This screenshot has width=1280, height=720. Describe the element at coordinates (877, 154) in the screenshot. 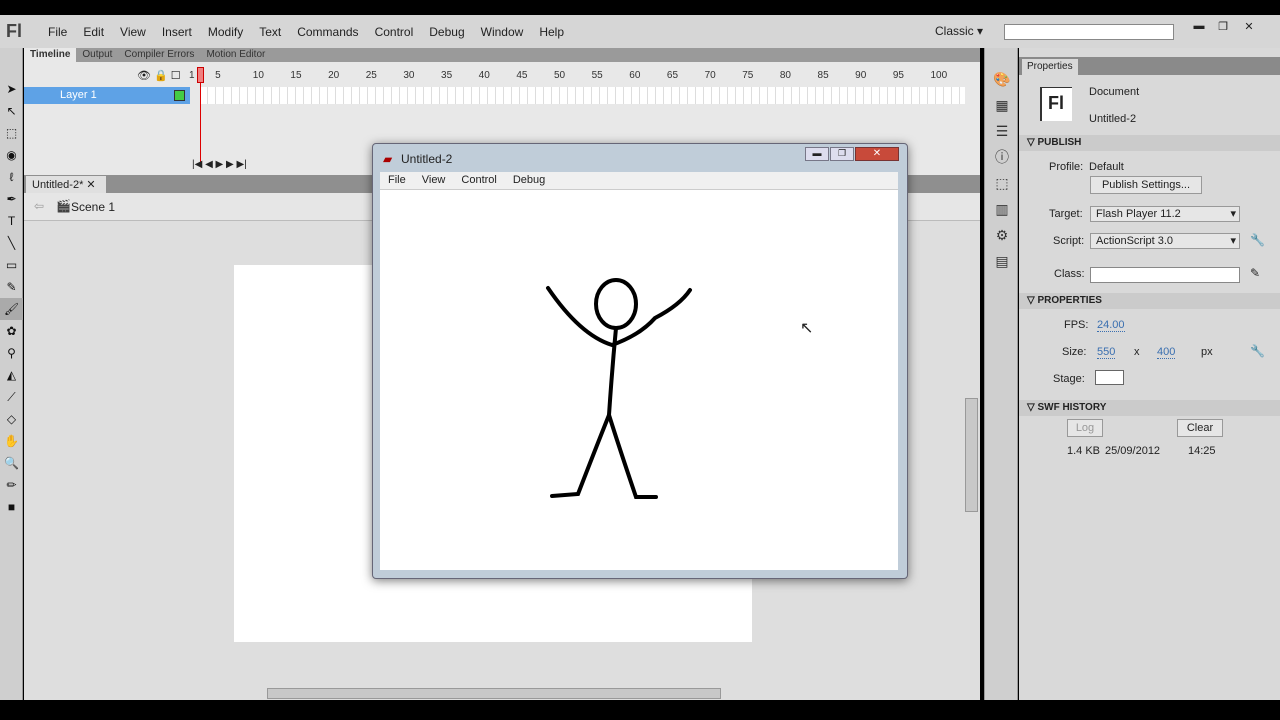

I see `popup-close-button: ✕` at that location.